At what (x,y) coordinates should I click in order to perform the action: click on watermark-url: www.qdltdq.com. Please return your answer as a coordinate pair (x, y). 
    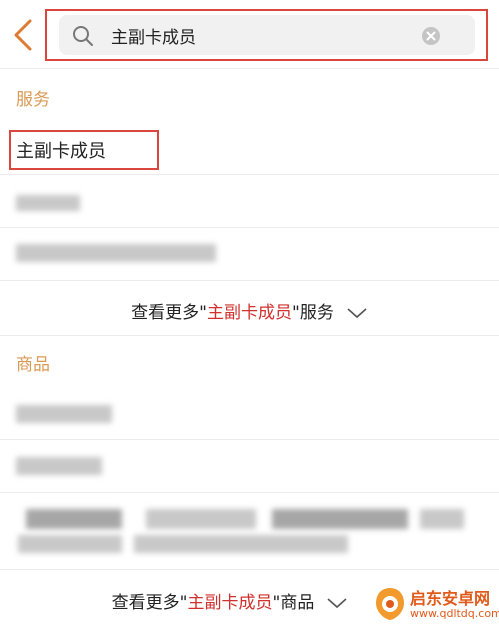
    Looking at the image, I should click on (454, 613).